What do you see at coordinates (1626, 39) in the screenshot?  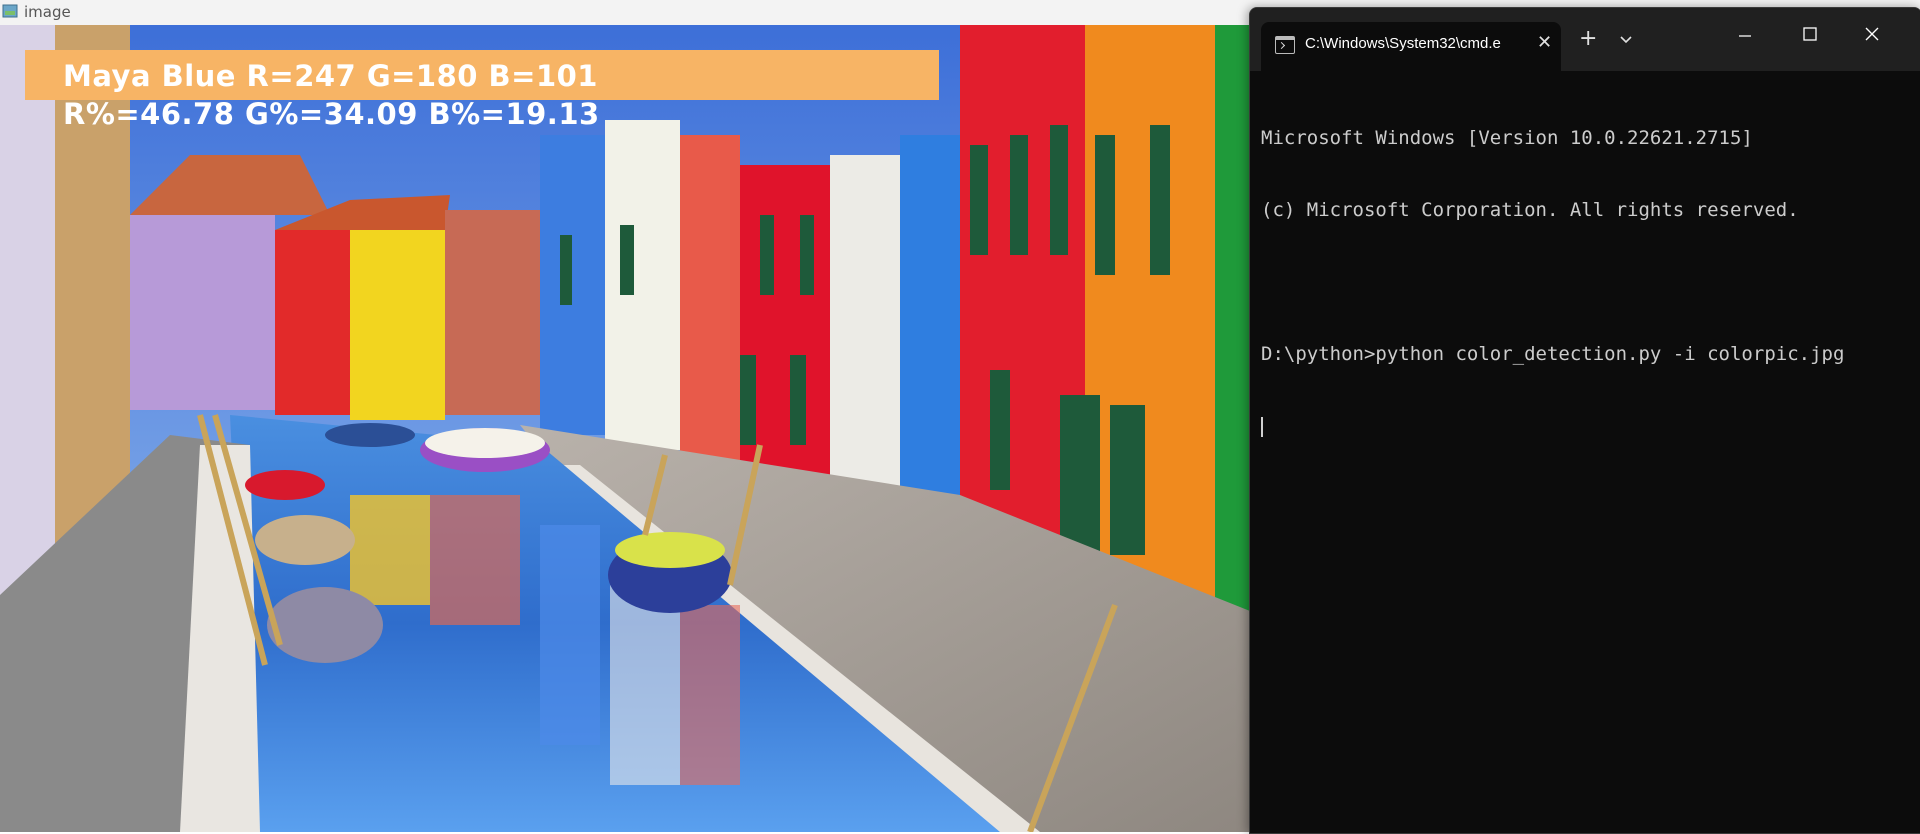 I see `chevron-down-icon` at bounding box center [1626, 39].